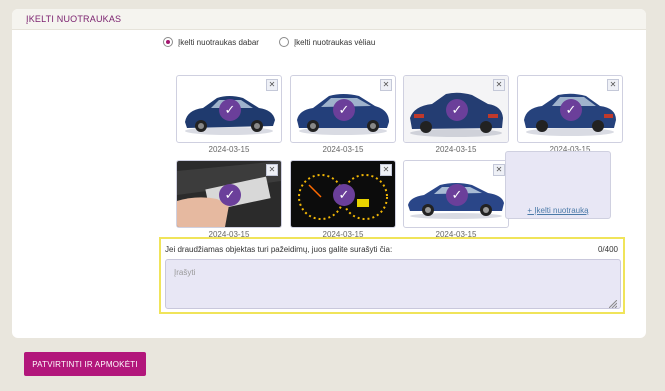 The width and height of the screenshot is (665, 391). What do you see at coordinates (168, 42) in the screenshot?
I see `radio-upload-now-dot` at bounding box center [168, 42].